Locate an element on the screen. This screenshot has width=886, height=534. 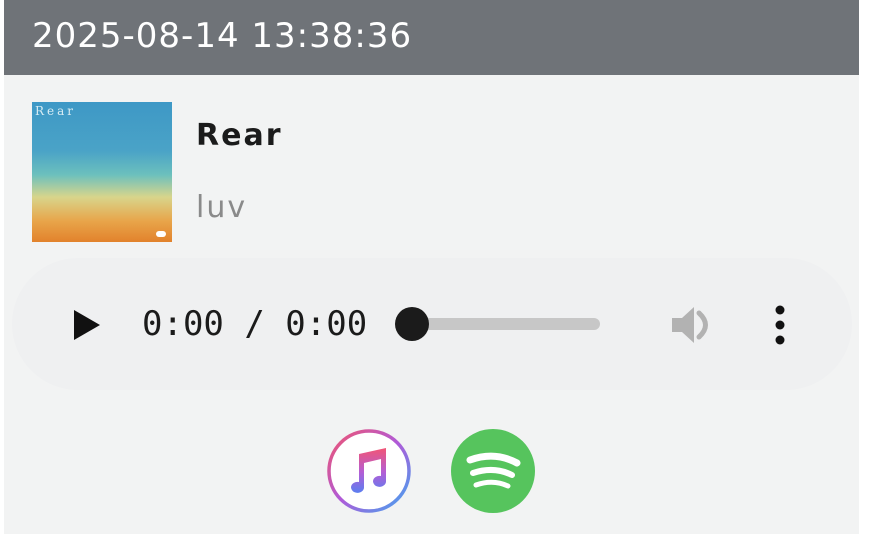
play-icon is located at coordinates (87, 325).